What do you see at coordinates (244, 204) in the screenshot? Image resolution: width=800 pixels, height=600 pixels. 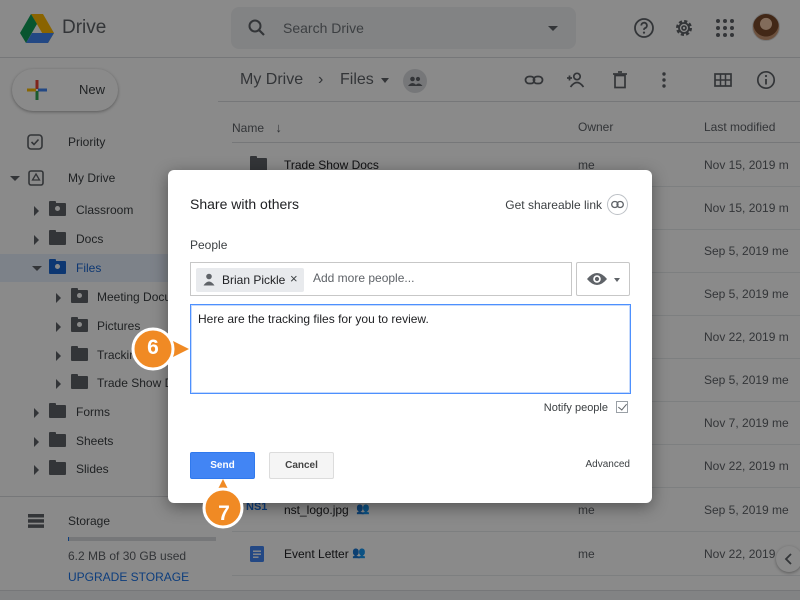 I see `dialog-title: Share with others` at bounding box center [244, 204].